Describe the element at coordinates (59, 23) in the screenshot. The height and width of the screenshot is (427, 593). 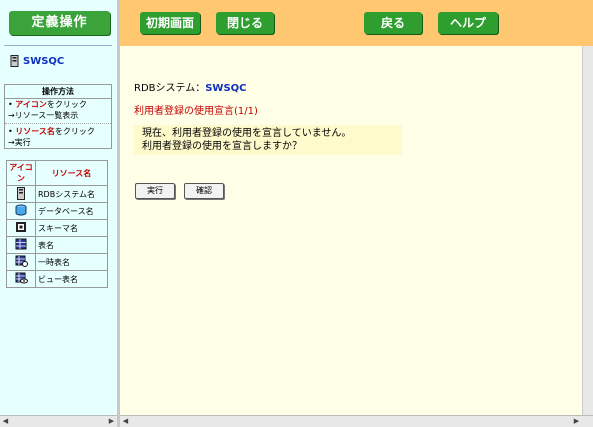
I see `sidebar-title: 定義操作` at that location.